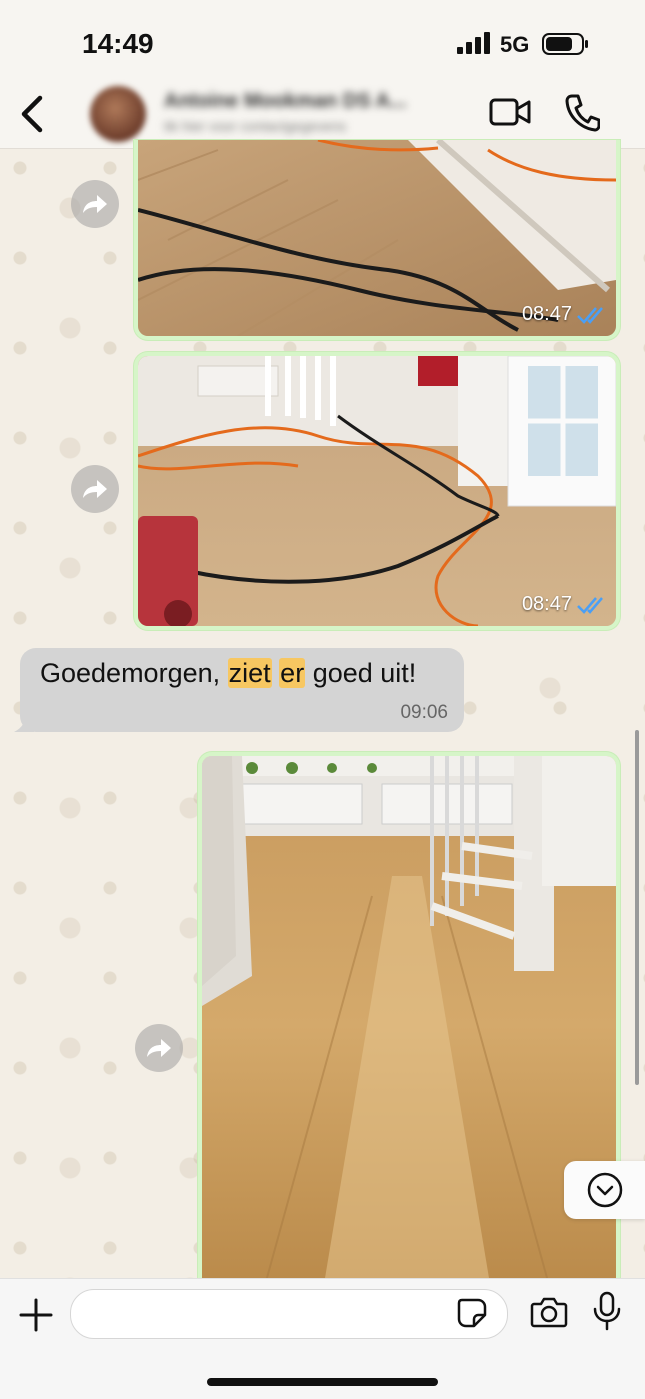 The width and height of the screenshot is (645, 1399). What do you see at coordinates (637, 907) in the screenshot?
I see `scrollbar` at bounding box center [637, 907].